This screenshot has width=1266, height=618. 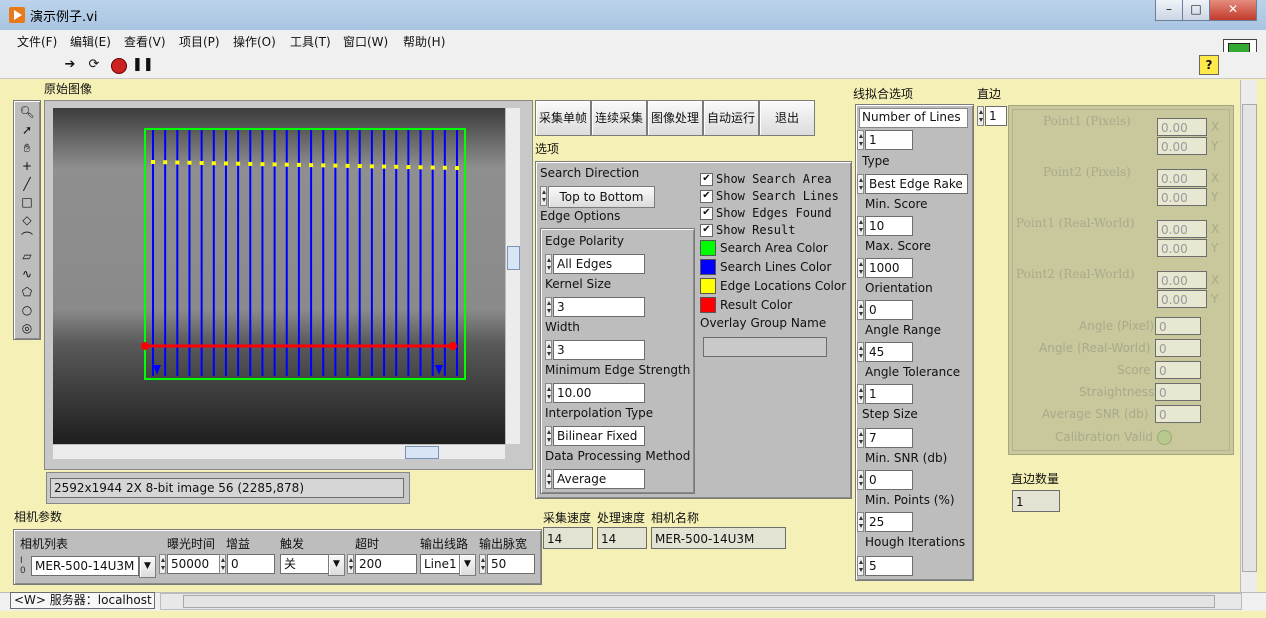 I want to click on auto-run-button: 自动运行, so click(x=731, y=118).